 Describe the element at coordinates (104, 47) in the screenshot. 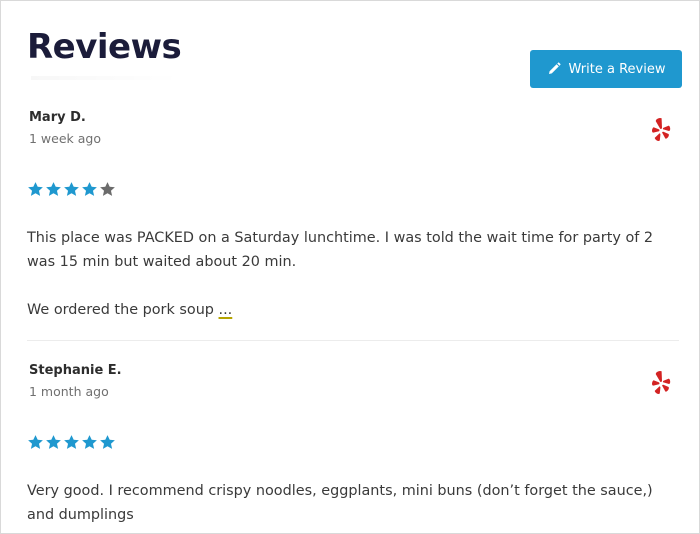

I see `page-title: Reviews` at that location.